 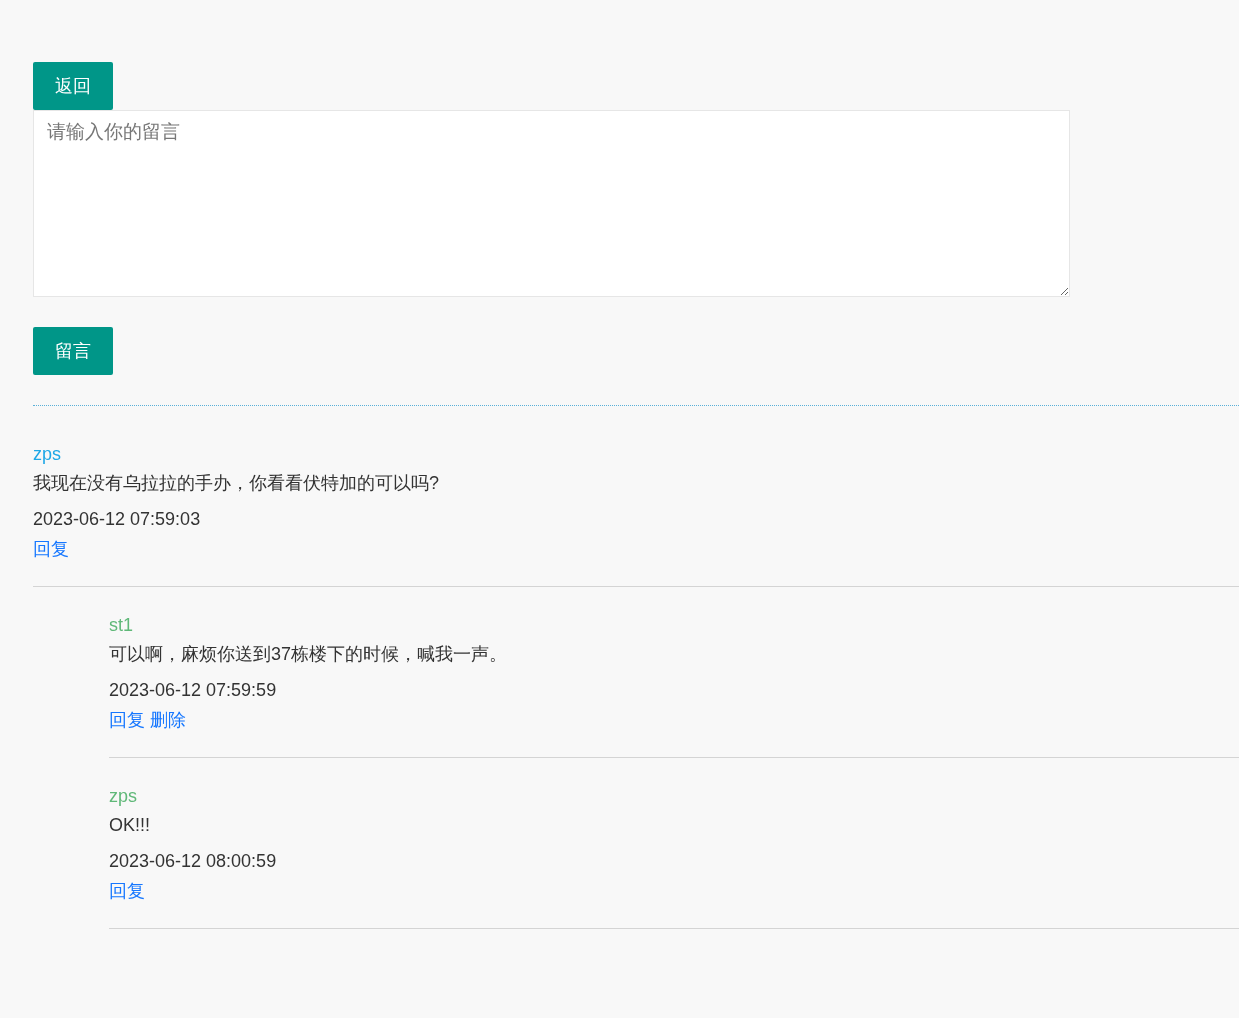 I want to click on author-name: st1, so click(x=121, y=625).